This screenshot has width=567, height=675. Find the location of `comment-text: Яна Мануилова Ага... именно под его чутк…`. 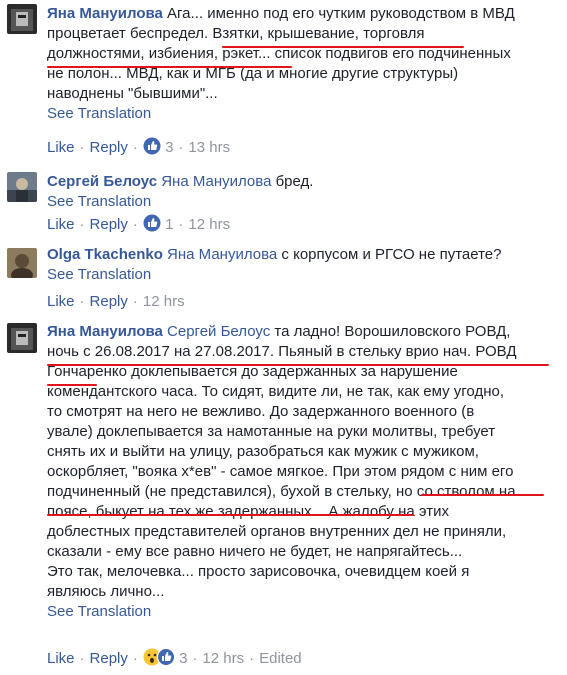

comment-text: Яна Мануилова Ага... именно под его чутк… is located at coordinates (302, 54).